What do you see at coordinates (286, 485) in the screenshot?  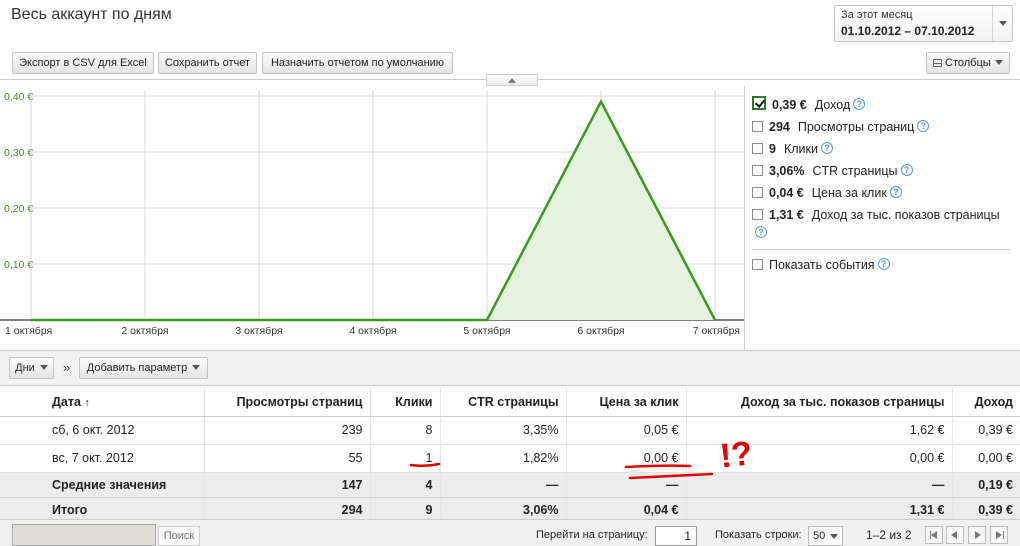 I see `cell-pageviews: 147` at bounding box center [286, 485].